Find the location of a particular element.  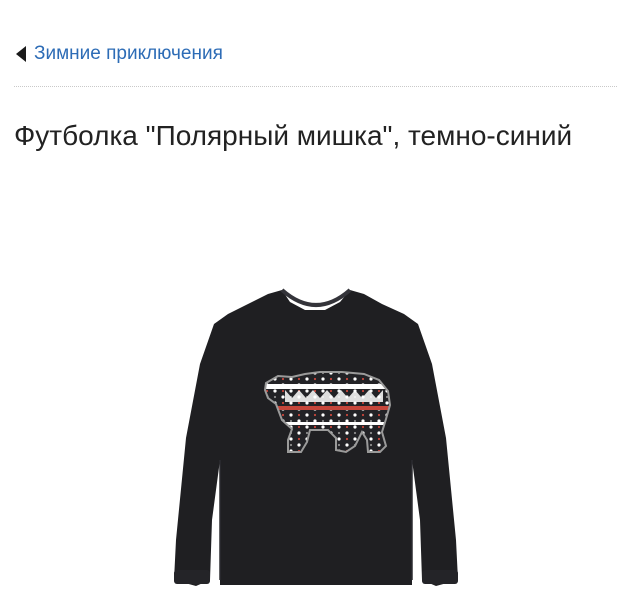

breadcrumb-back-link: Зимние приключения is located at coordinates (119, 54).